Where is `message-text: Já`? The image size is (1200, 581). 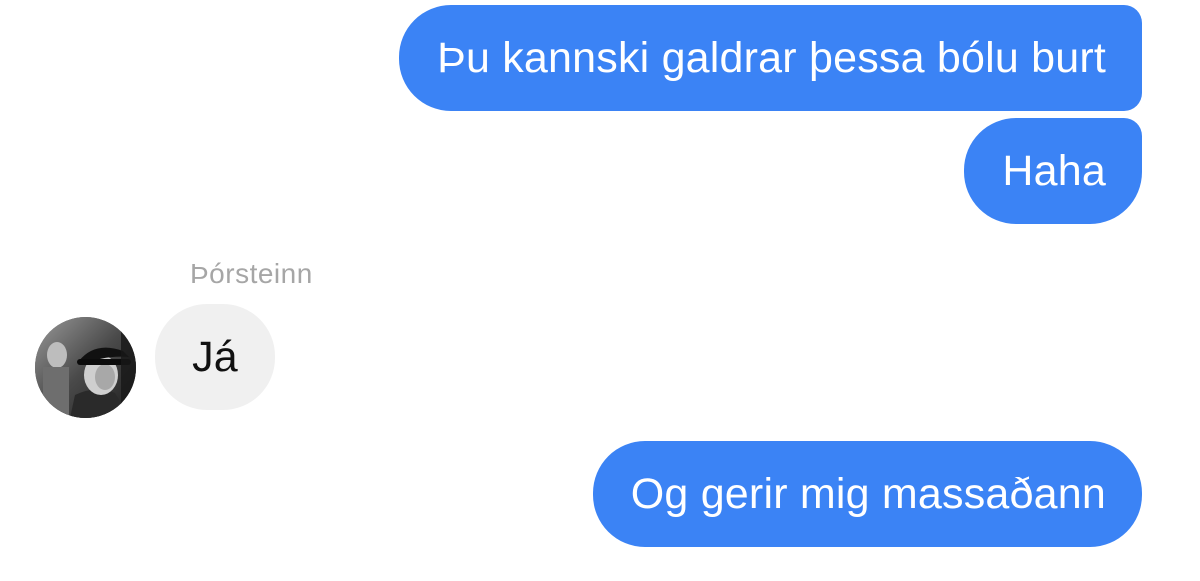
message-text: Já is located at coordinates (215, 356).